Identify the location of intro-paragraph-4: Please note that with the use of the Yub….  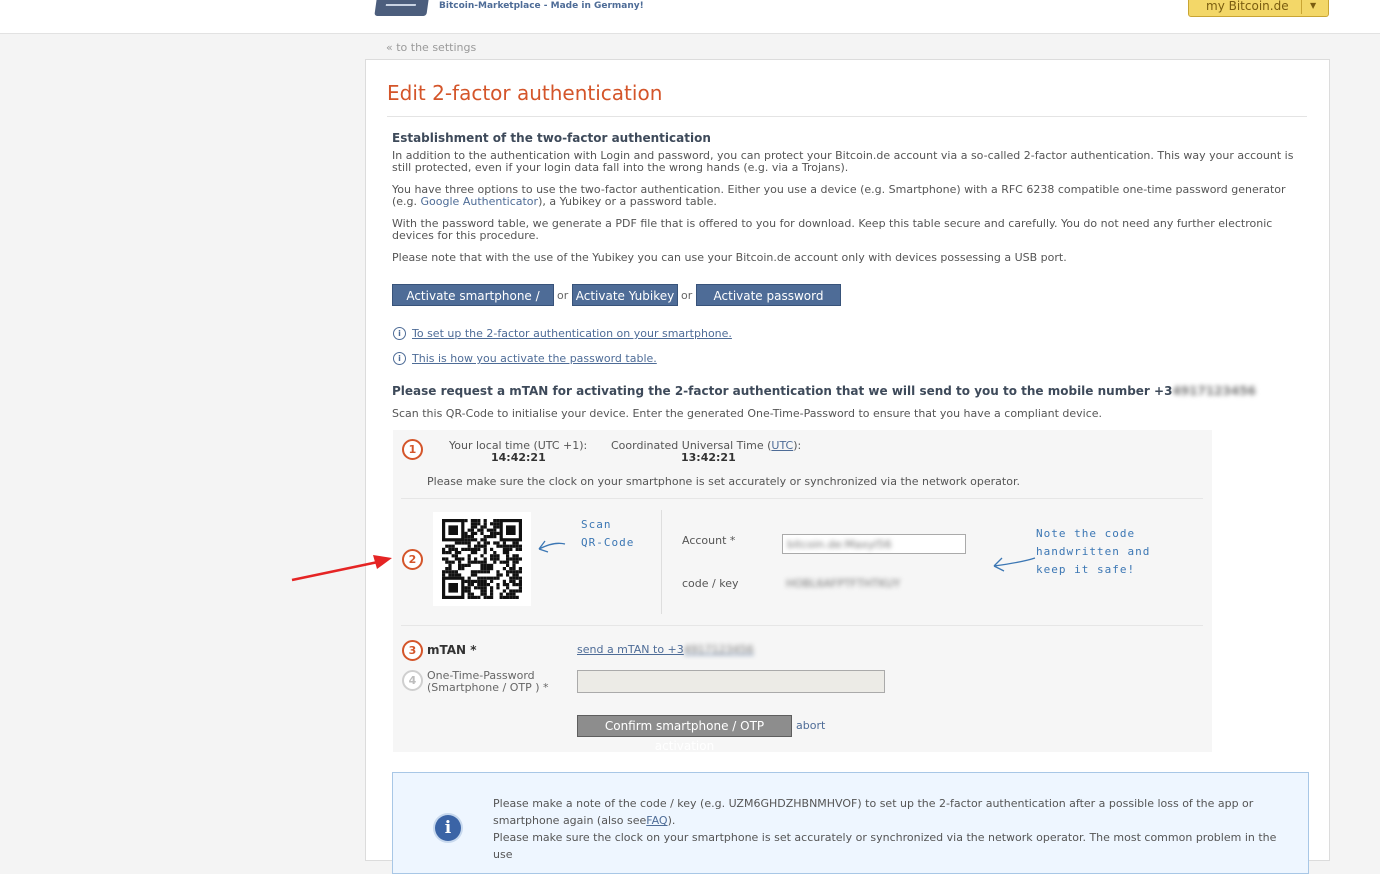
(729, 257).